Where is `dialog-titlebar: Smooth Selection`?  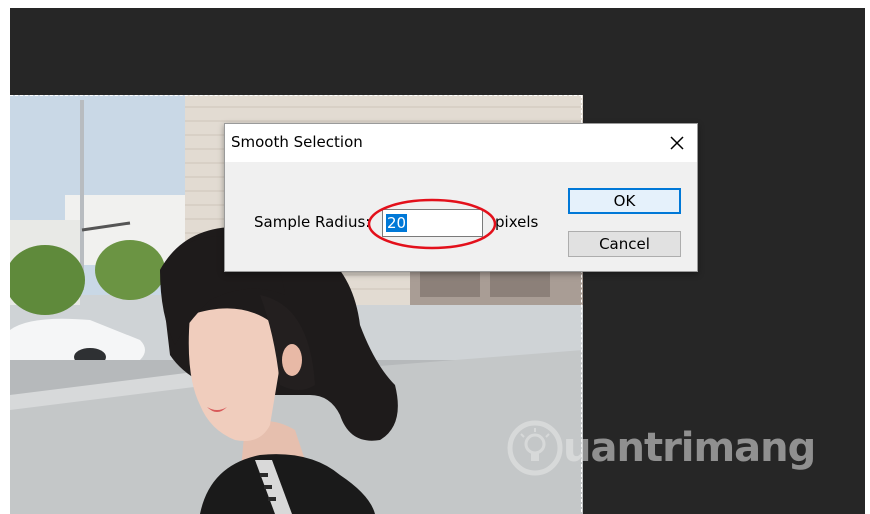
dialog-titlebar: Smooth Selection is located at coordinates (461, 143).